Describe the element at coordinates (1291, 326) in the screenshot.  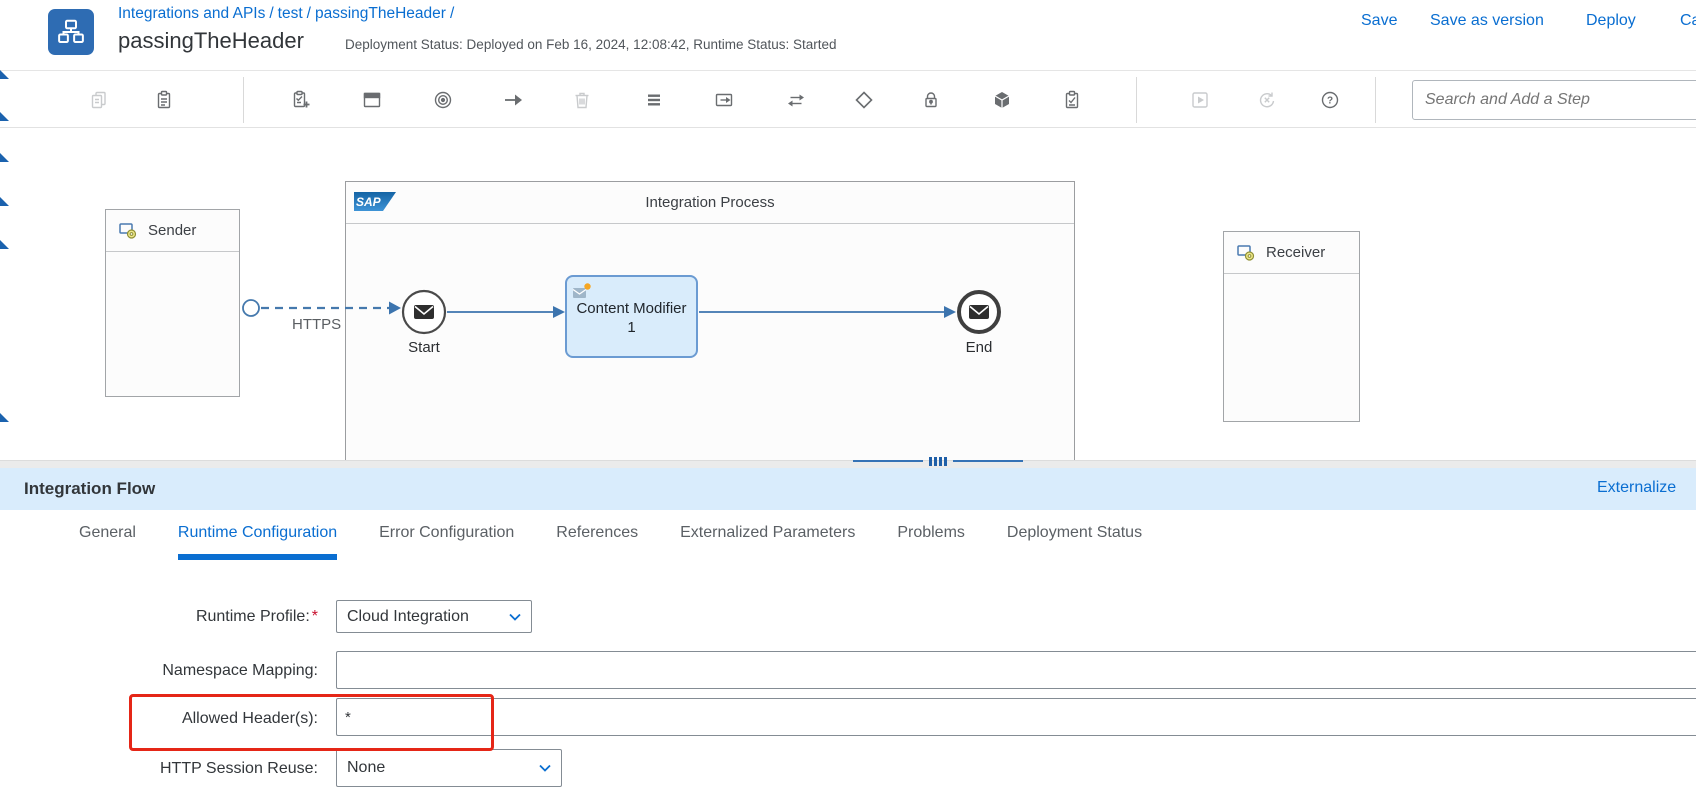
I see `receiver-pool: Receiver` at that location.